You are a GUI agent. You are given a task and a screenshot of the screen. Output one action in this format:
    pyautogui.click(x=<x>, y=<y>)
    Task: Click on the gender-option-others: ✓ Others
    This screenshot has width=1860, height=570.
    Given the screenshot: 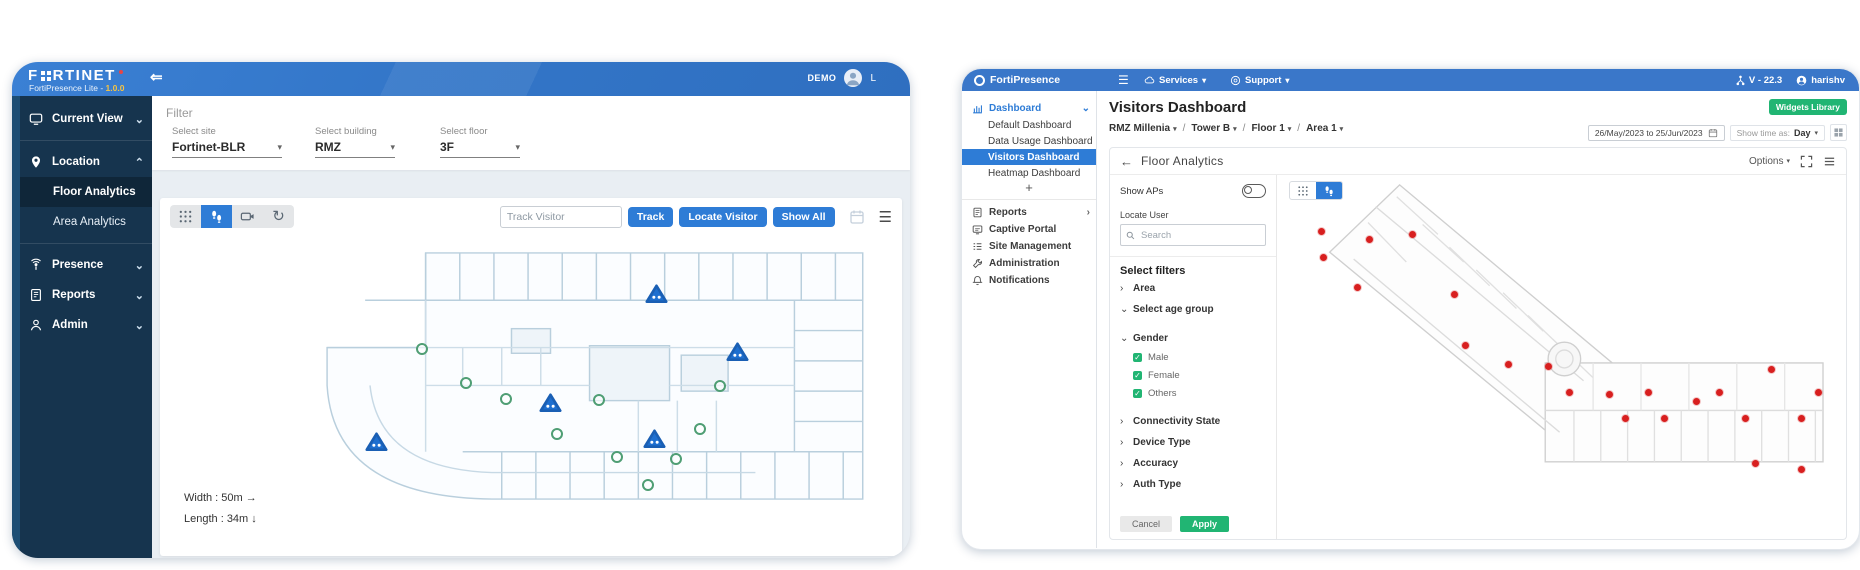 What is the action you would take?
    pyautogui.click(x=1193, y=393)
    